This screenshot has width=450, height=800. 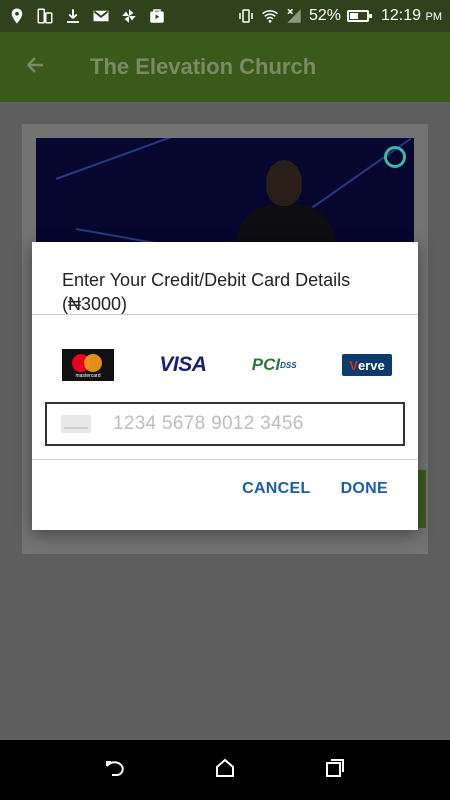 I want to click on status-right-icons: 52% 12:19 PM, so click(x=339, y=16).